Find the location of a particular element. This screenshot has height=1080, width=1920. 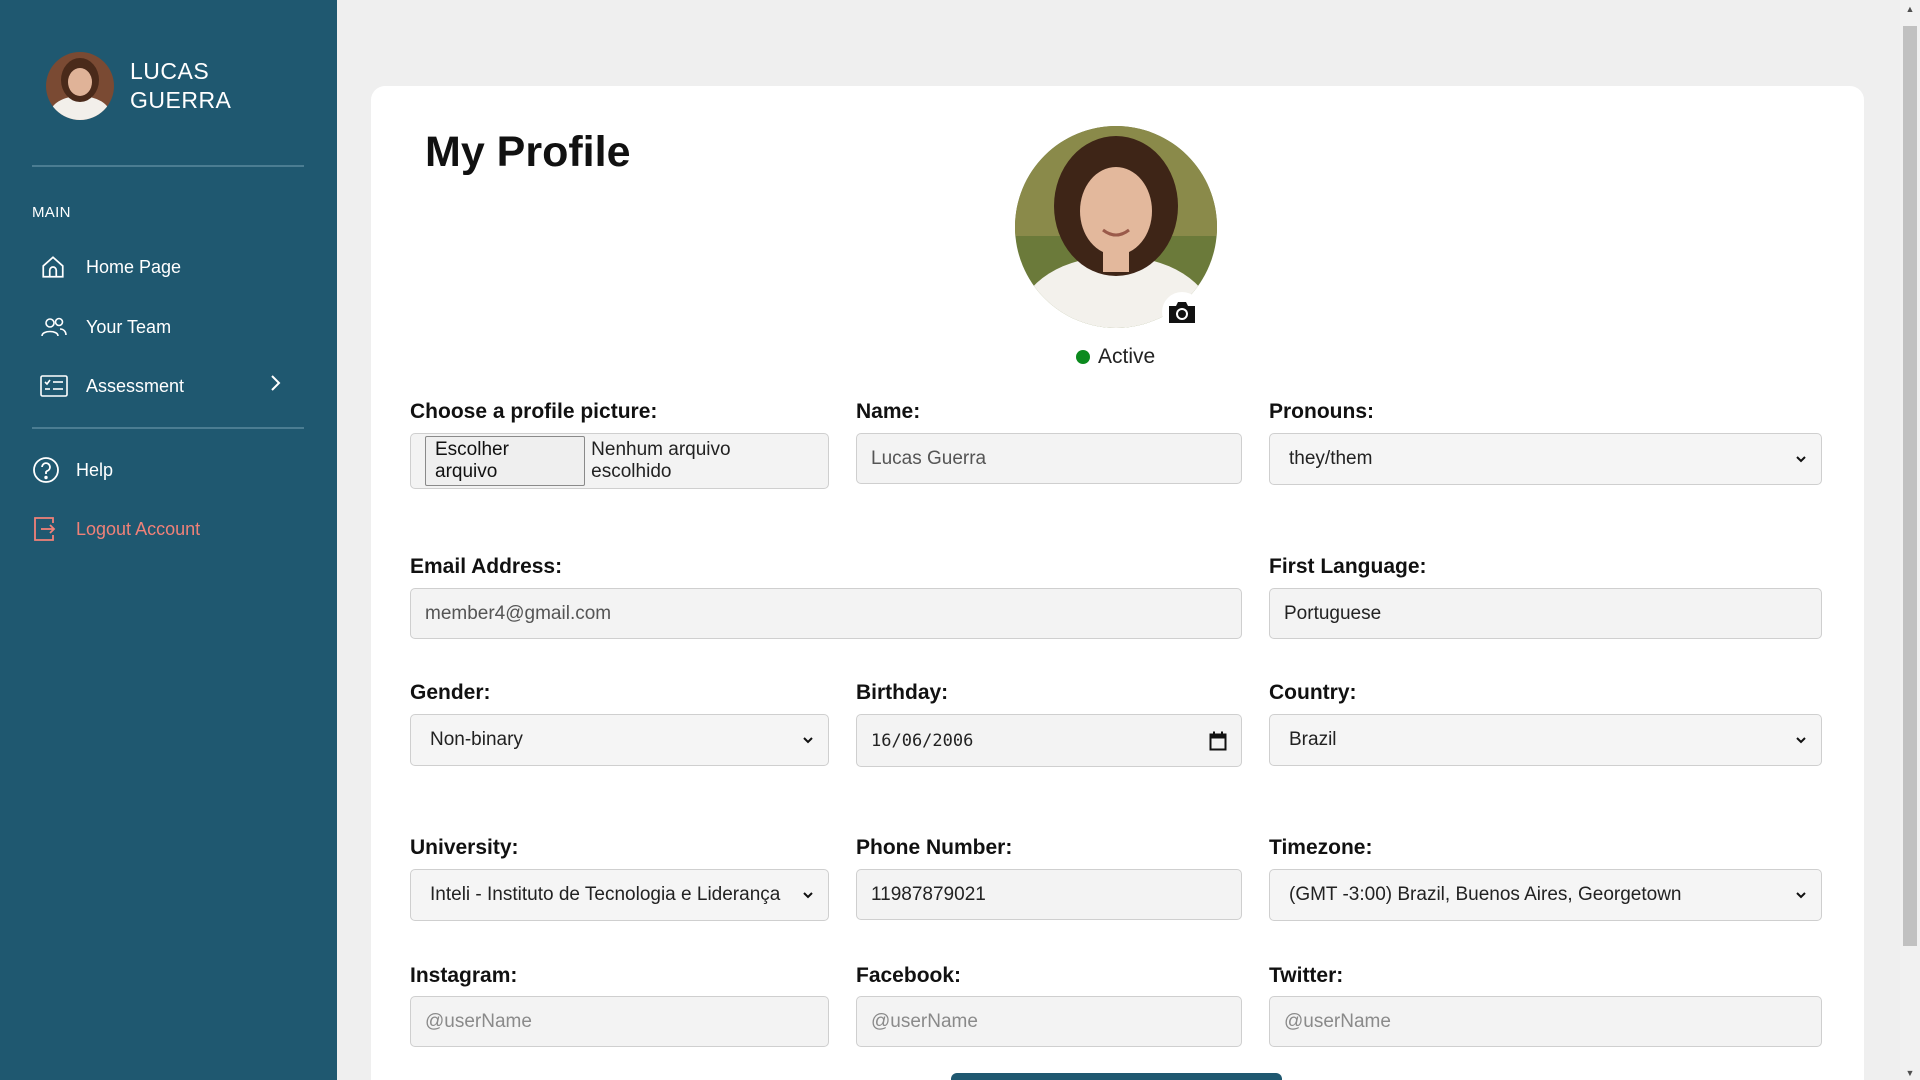

team-icon is located at coordinates (56, 327).